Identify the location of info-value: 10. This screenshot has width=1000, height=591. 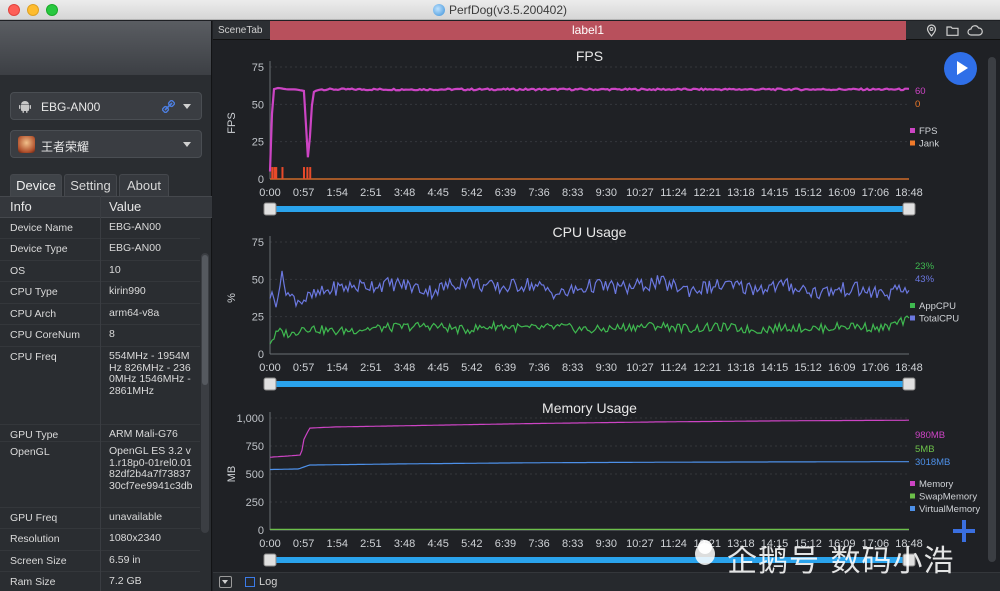
(115, 270).